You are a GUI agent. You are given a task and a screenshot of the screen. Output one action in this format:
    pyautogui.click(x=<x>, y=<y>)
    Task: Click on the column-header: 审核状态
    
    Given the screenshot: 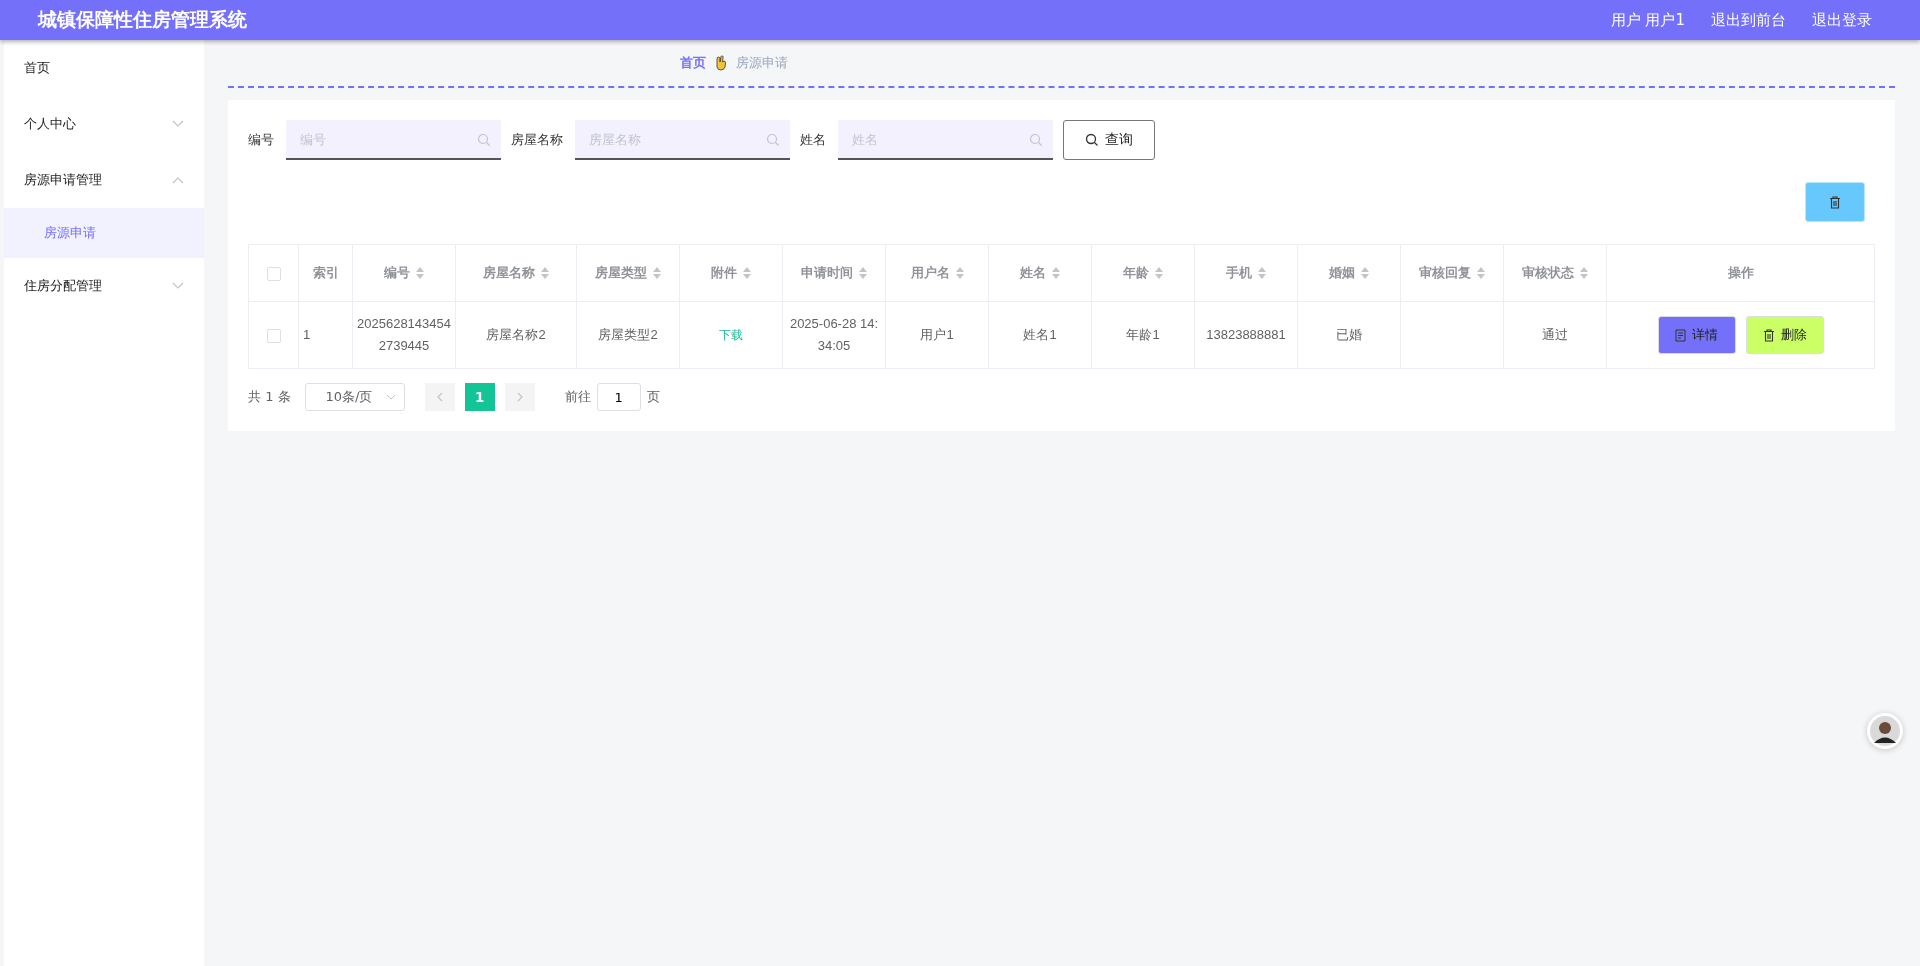 What is the action you would take?
    pyautogui.click(x=1555, y=273)
    